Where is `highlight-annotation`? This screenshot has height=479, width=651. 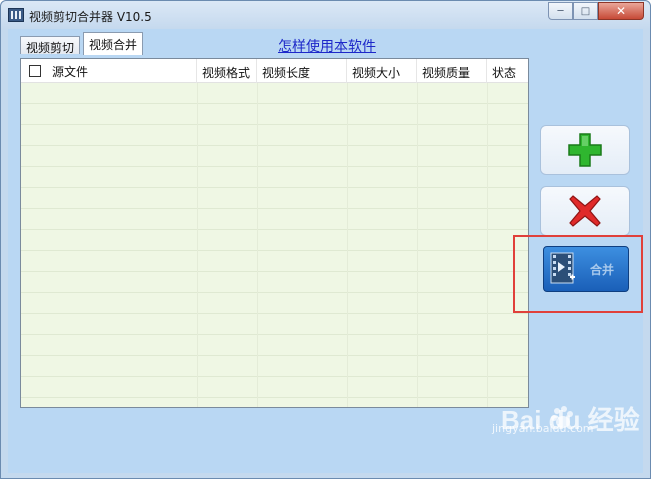 highlight-annotation is located at coordinates (578, 274).